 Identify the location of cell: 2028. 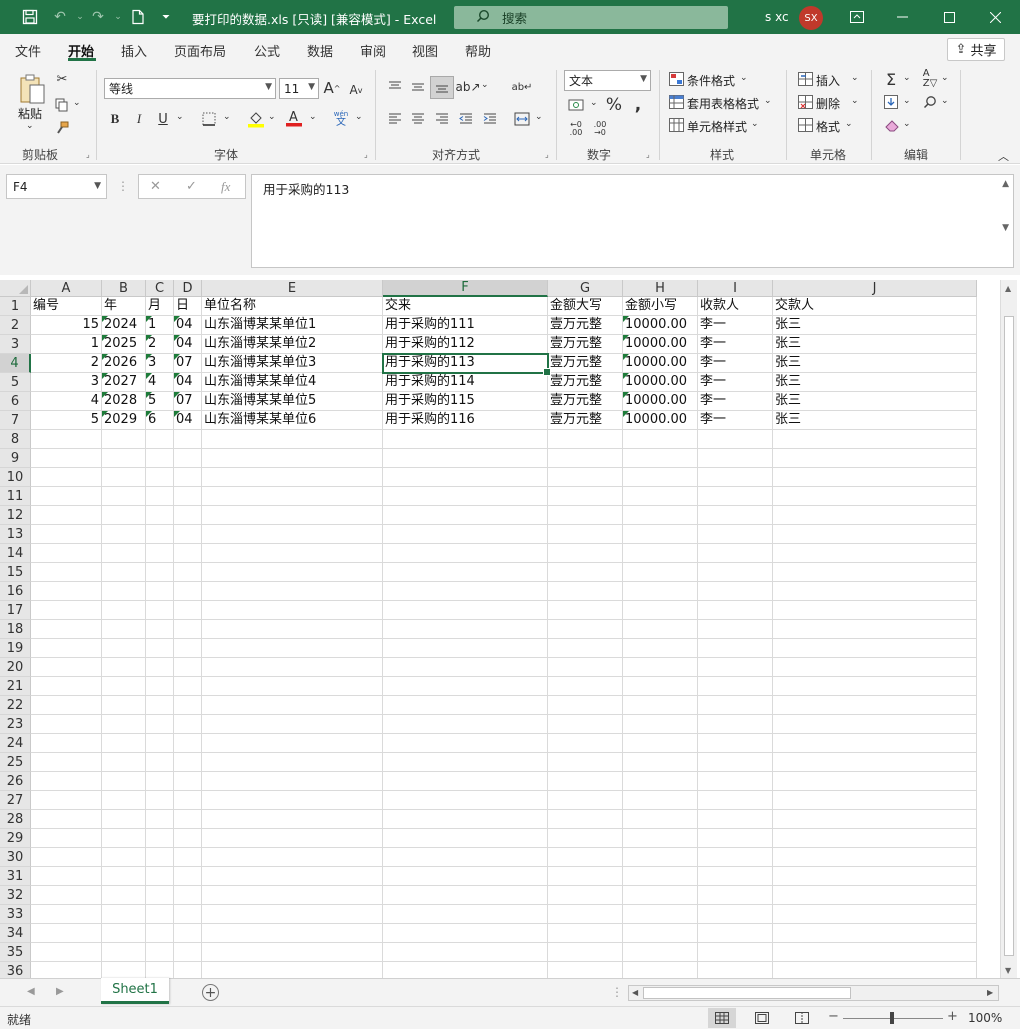
(124, 401).